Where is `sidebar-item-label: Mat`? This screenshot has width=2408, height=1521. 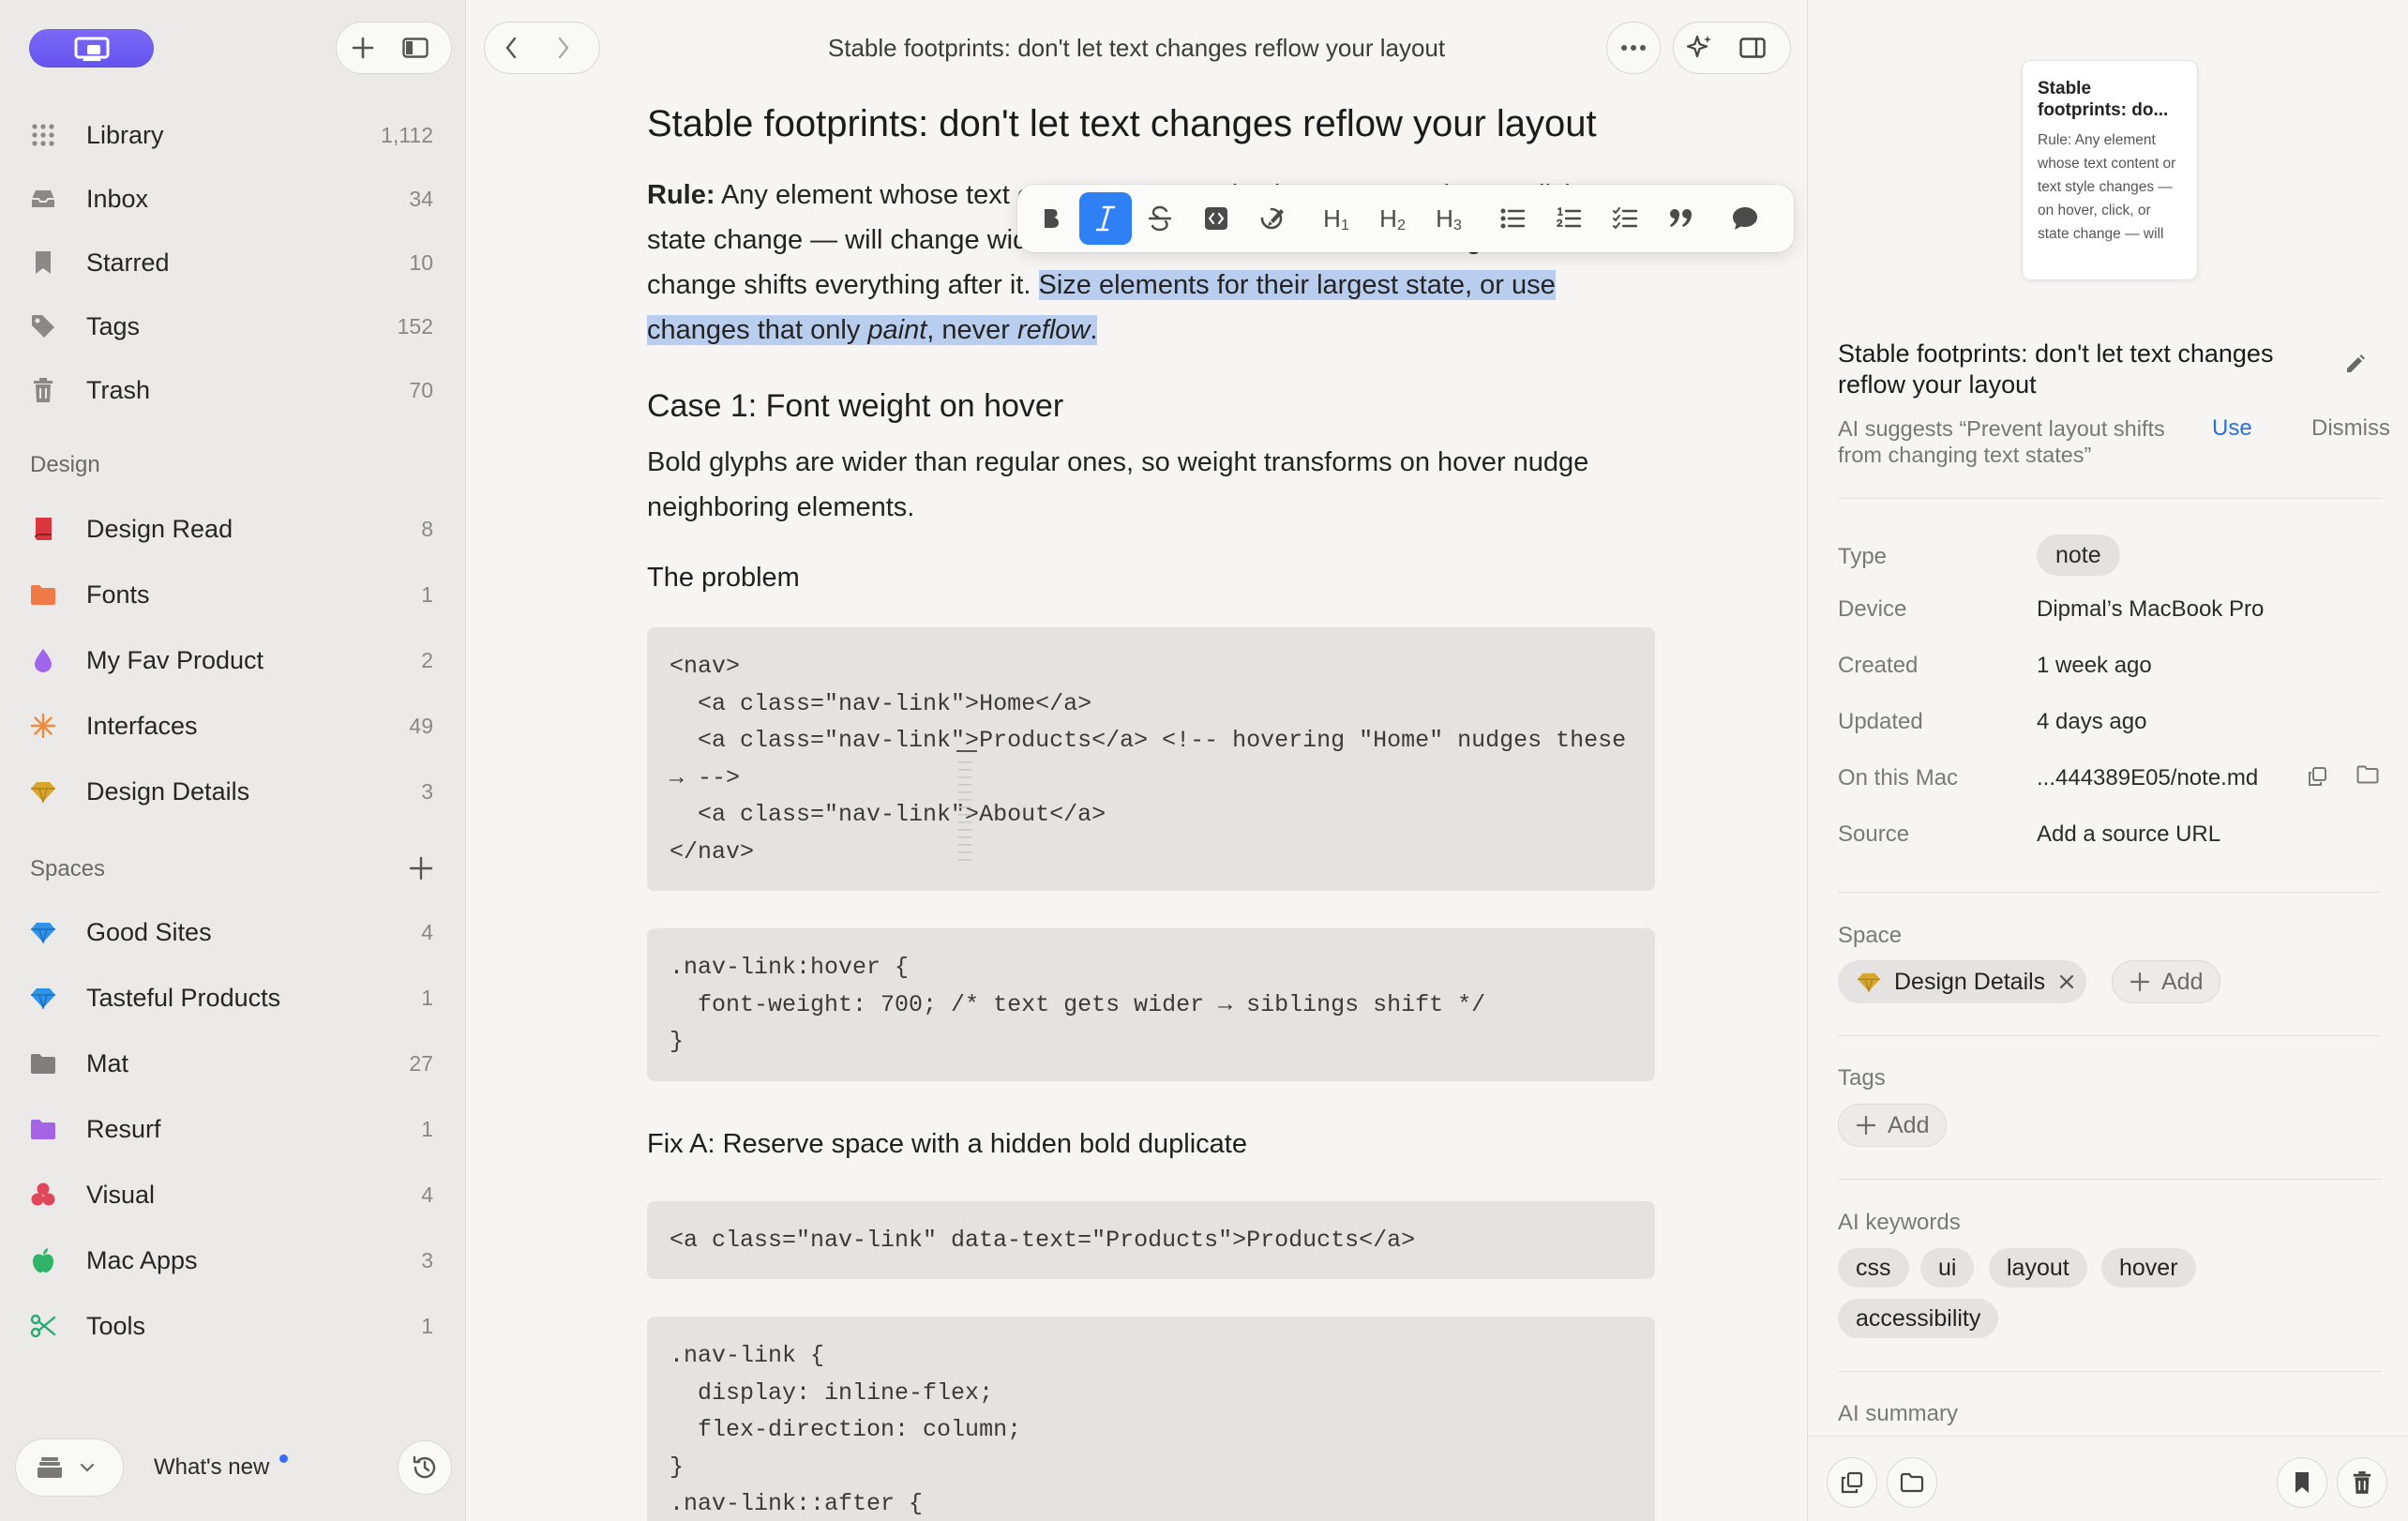 sidebar-item-label: Mat is located at coordinates (107, 1062).